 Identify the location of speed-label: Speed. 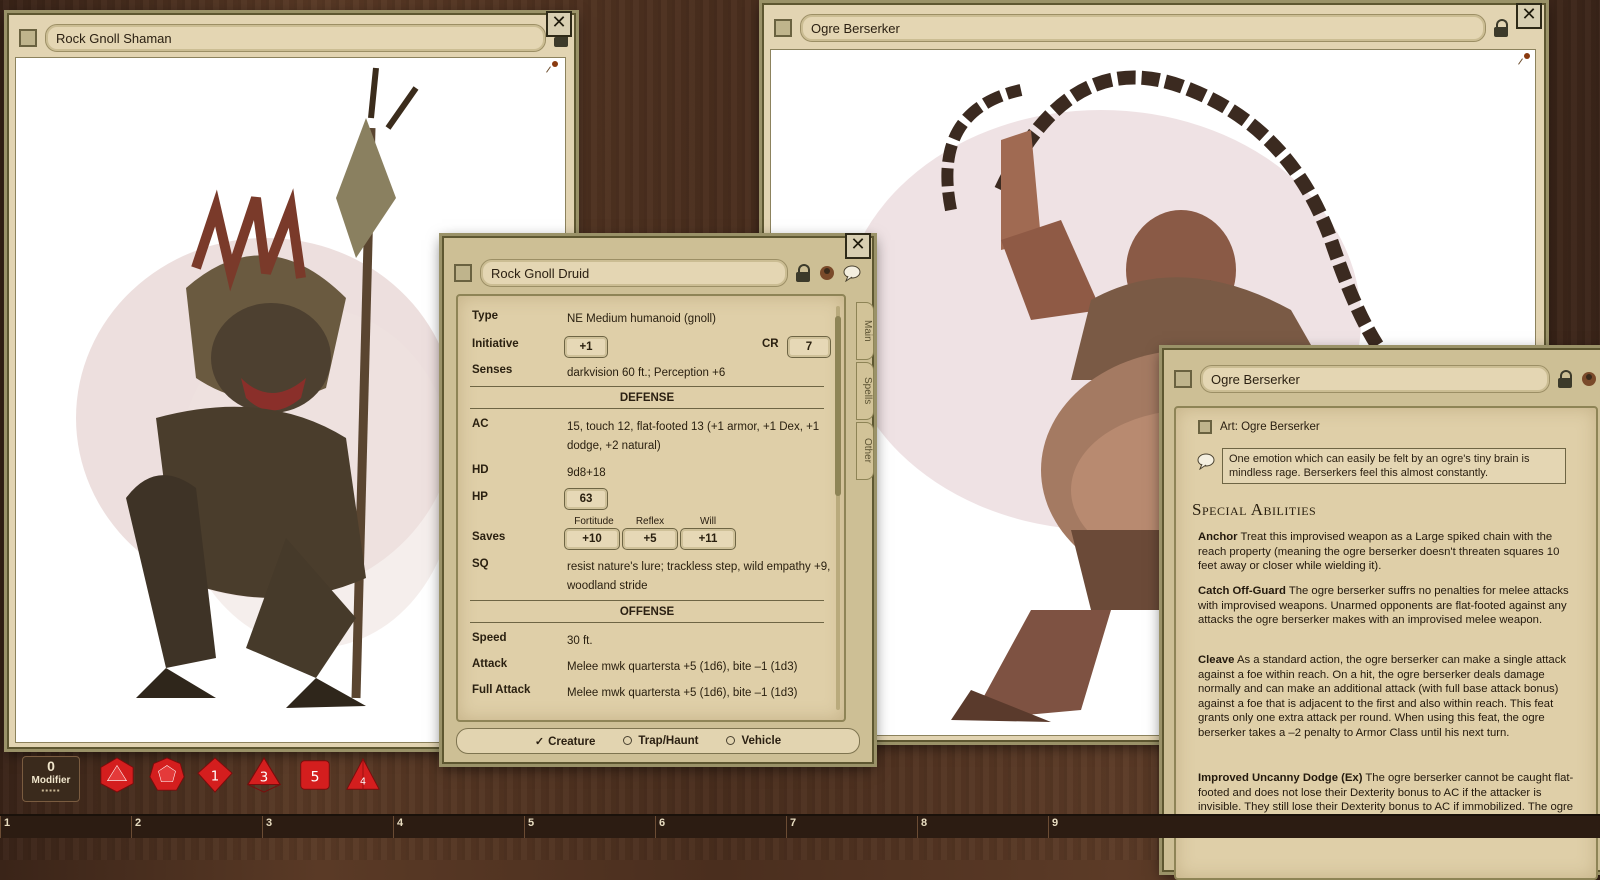
(489, 638).